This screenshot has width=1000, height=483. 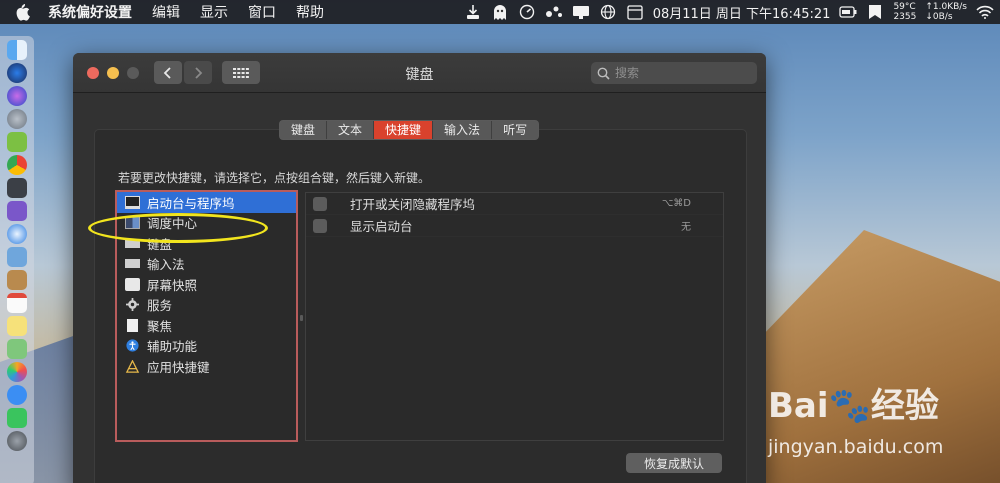 I want to click on tab-dictation: 听写, so click(x=515, y=130).